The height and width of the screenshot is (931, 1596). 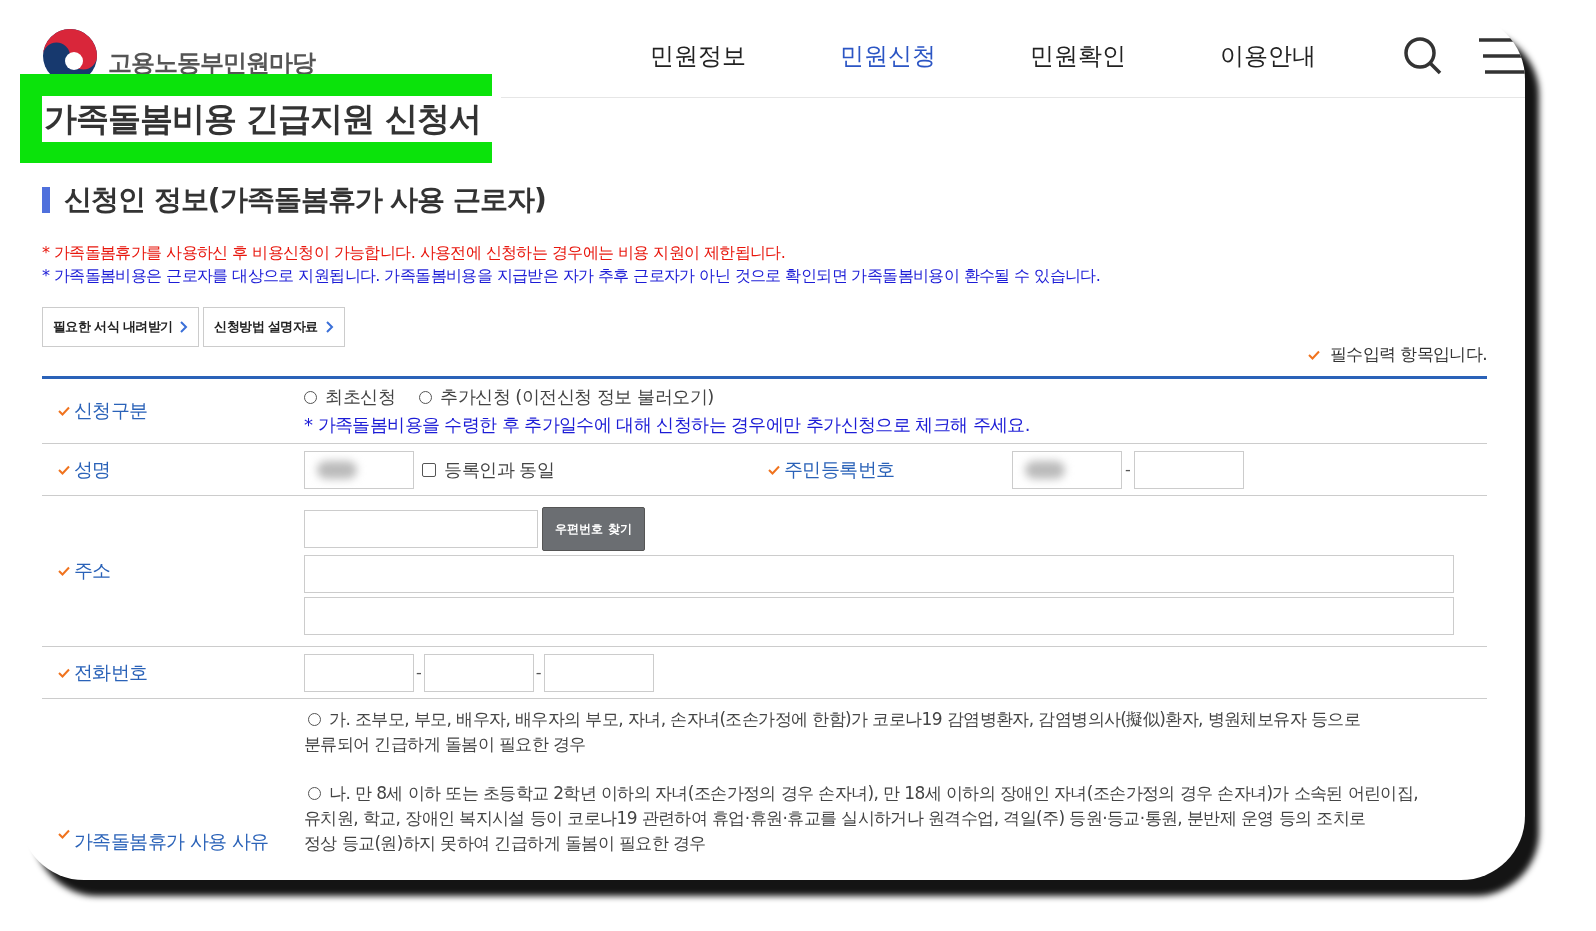 What do you see at coordinates (274, 327) in the screenshot?
I see `link-button: 신청방법 설명자료` at bounding box center [274, 327].